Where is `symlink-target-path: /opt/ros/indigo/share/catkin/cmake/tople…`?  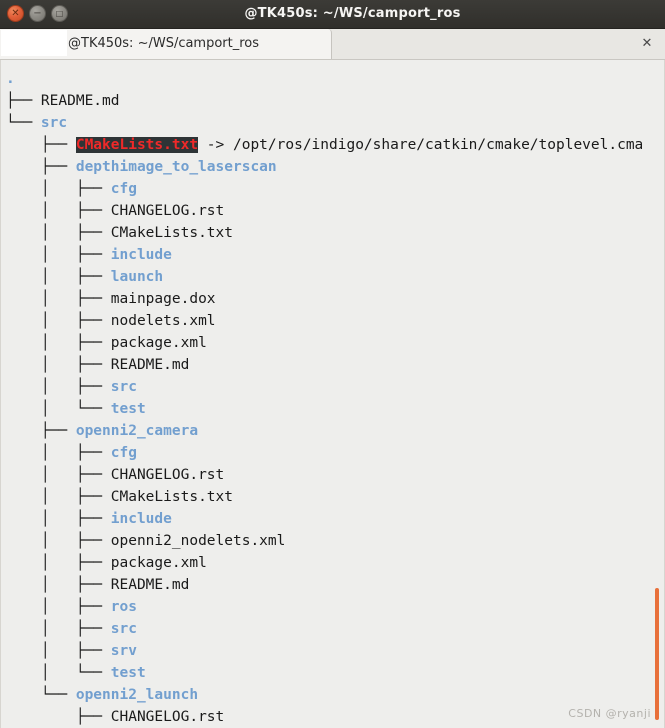 symlink-target-path: /opt/ros/indigo/share/catkin/cmake/tople… is located at coordinates (438, 145).